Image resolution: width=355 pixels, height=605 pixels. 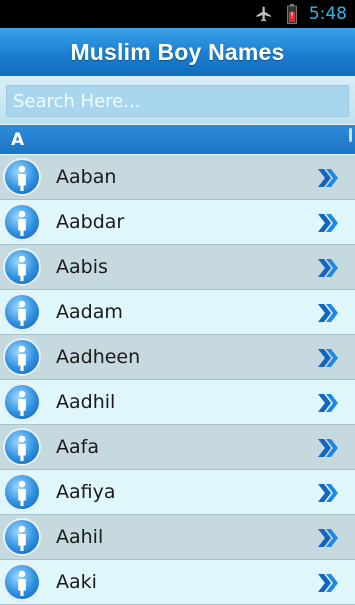 What do you see at coordinates (350, 135) in the screenshot?
I see `scrollbar-thumb` at bounding box center [350, 135].